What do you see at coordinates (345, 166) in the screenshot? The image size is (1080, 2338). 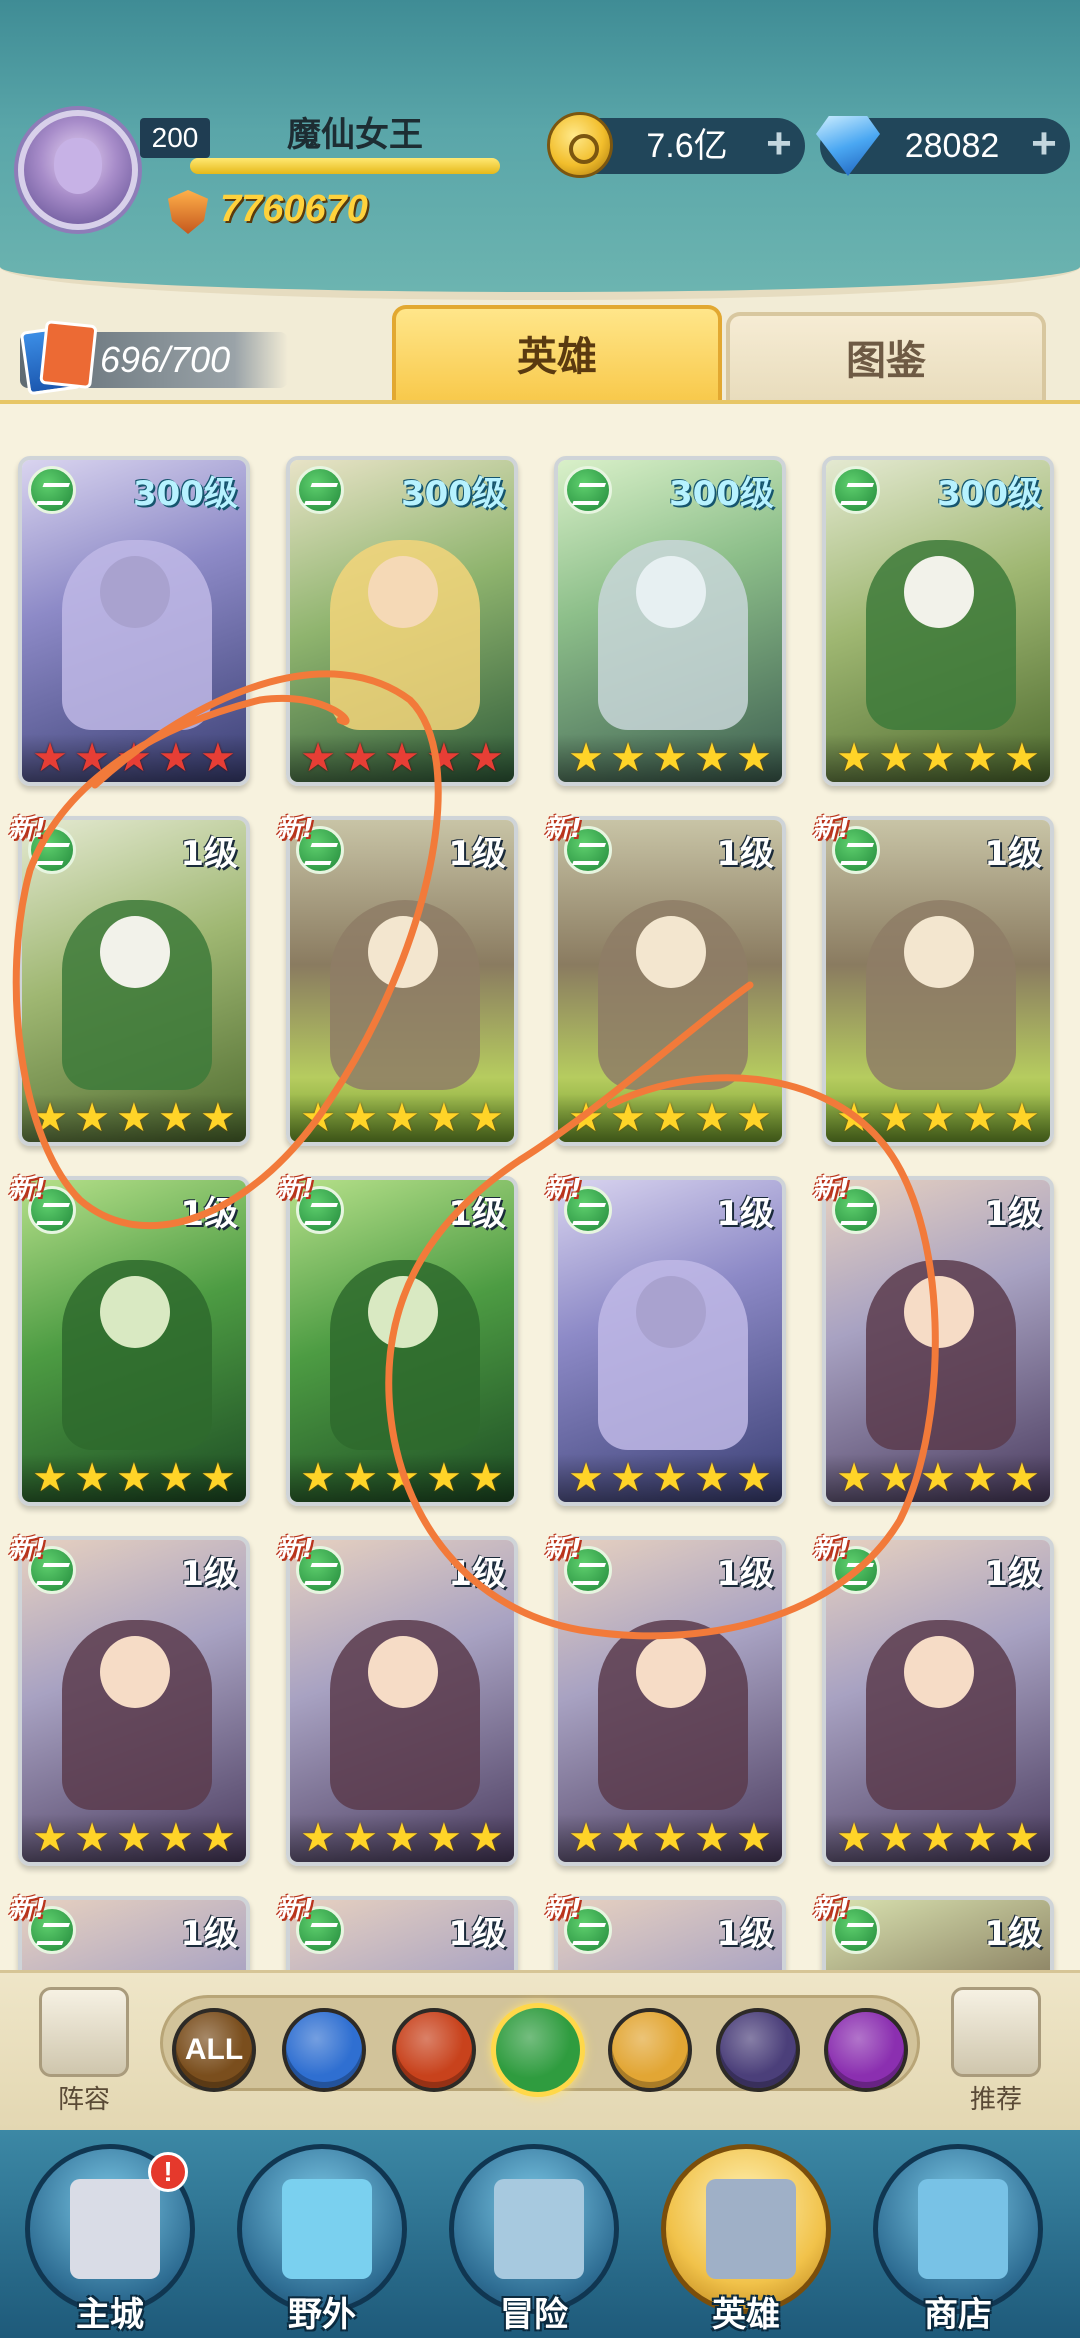 I see `xp-fill` at bounding box center [345, 166].